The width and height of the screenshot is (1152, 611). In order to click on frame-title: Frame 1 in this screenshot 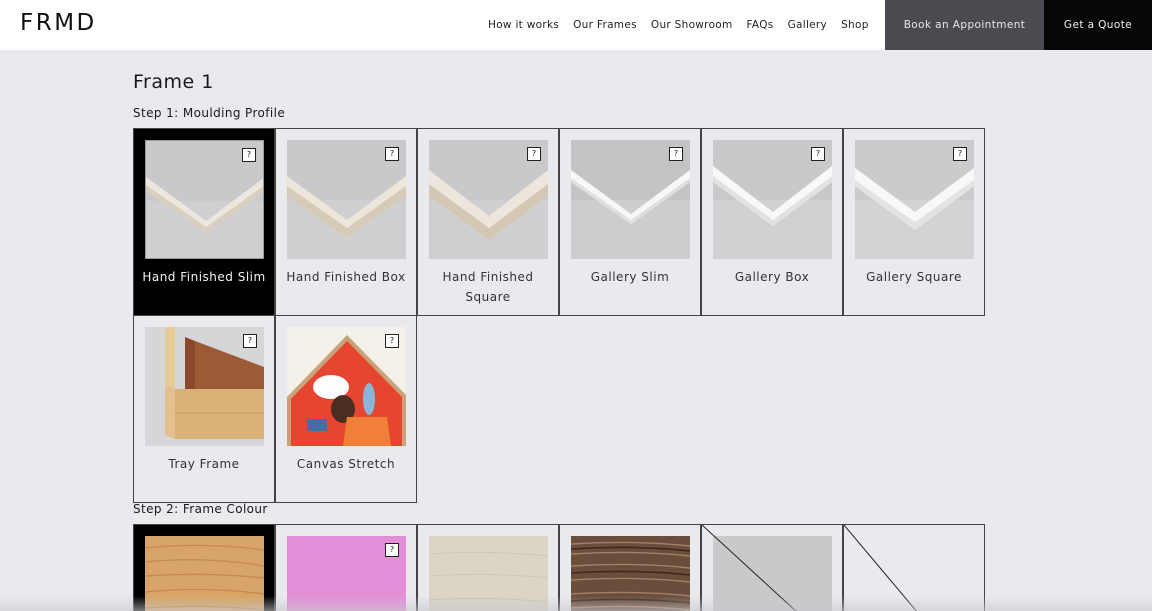, I will do `click(173, 82)`.